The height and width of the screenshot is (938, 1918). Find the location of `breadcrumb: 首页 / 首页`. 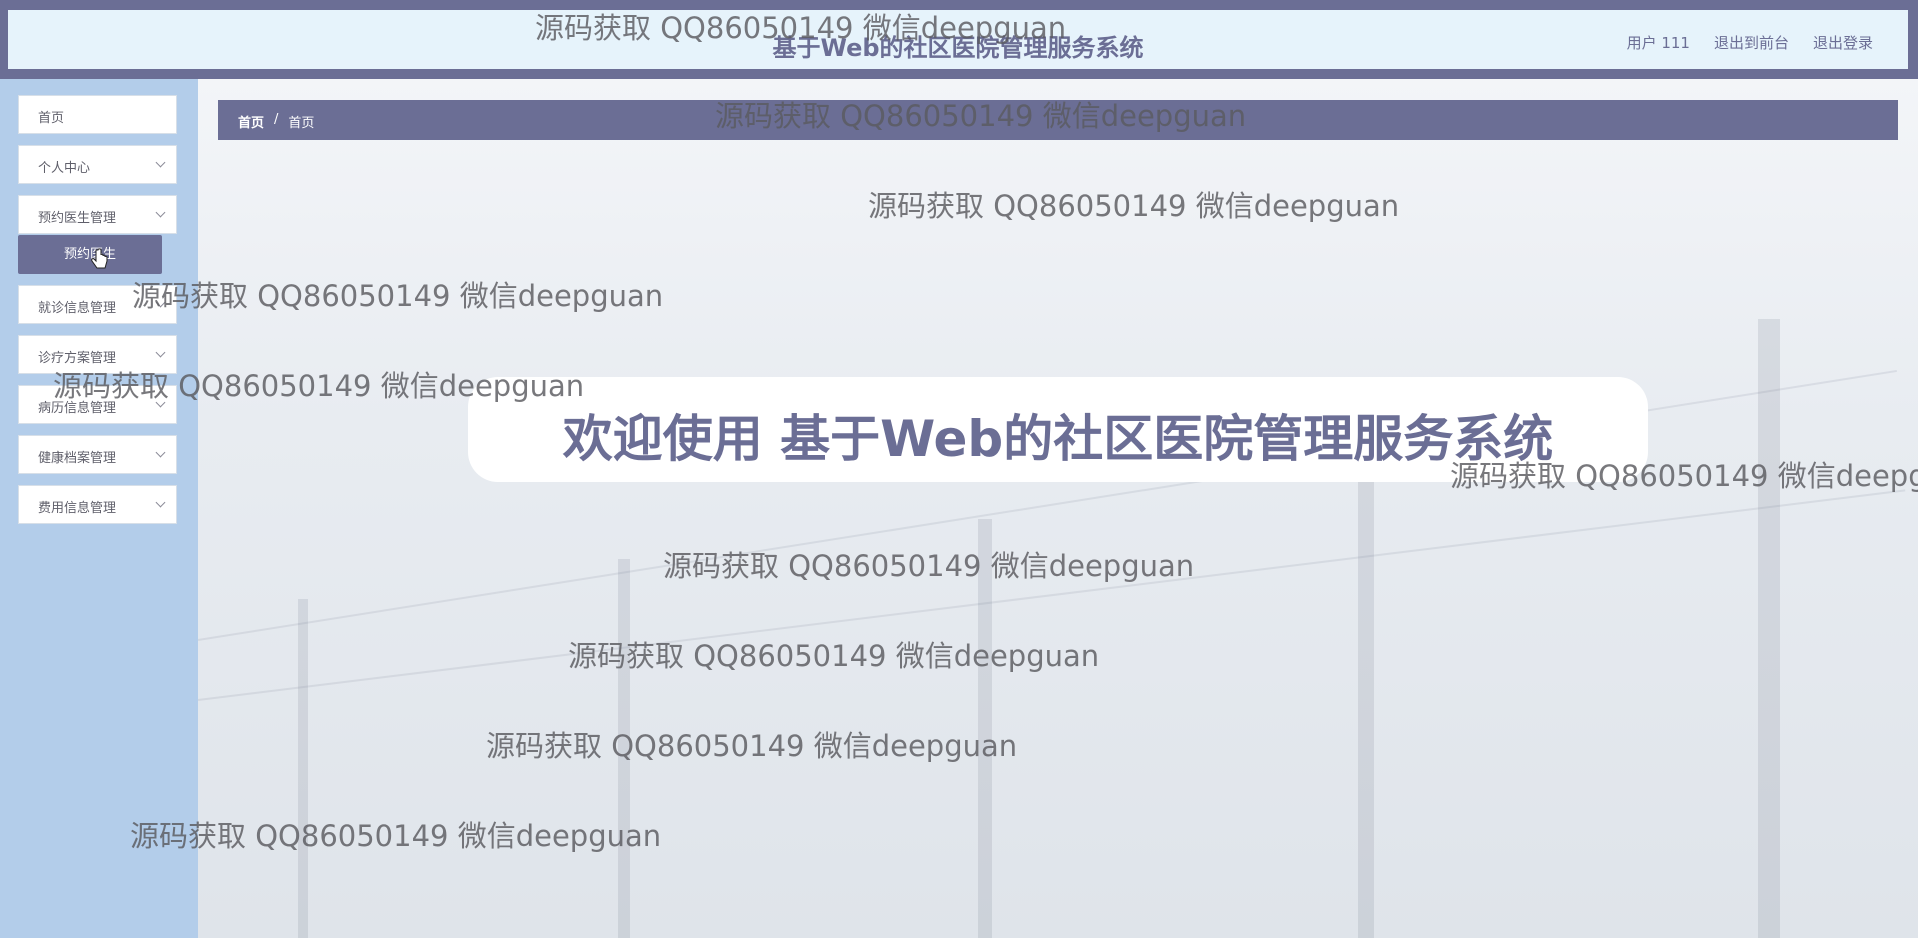

breadcrumb: 首页 / 首页 is located at coordinates (1058, 120).